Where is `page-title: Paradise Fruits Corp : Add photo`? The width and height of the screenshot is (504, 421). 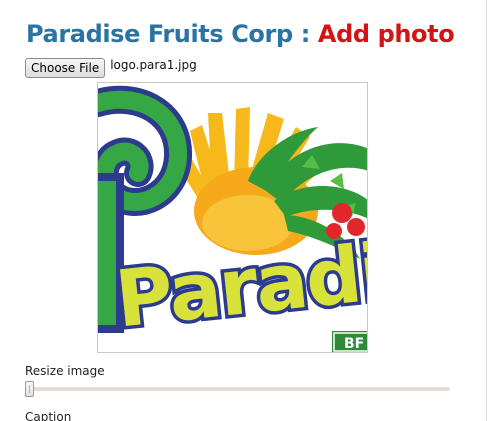
page-title: Paradise Fruits Corp : Add photo is located at coordinates (240, 34).